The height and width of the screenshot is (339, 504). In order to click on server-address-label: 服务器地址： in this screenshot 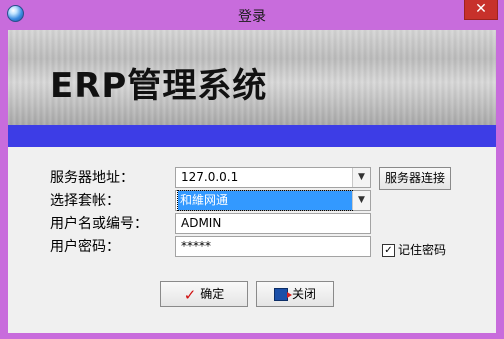, I will do `click(92, 178)`.